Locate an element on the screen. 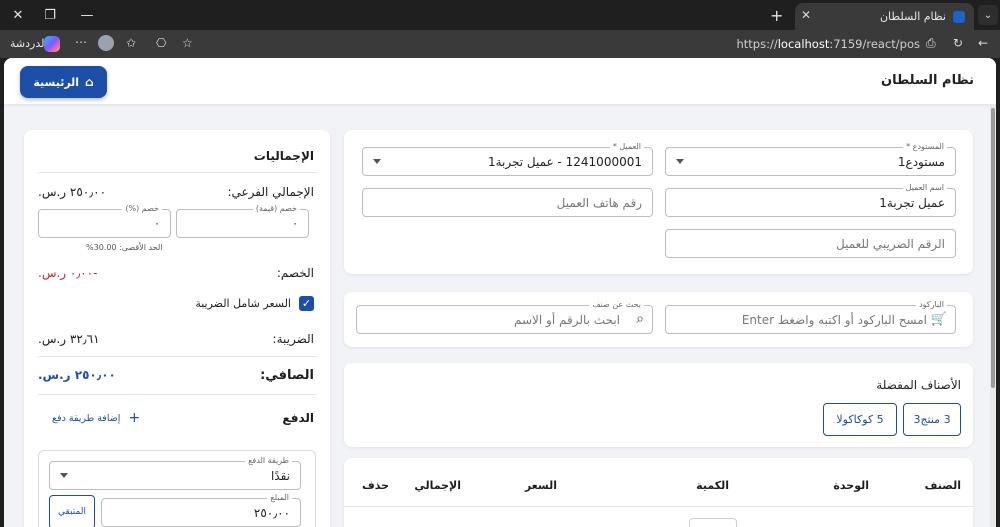 The width and height of the screenshot is (1000, 527). add-favorite-icon: ☆ is located at coordinates (187, 43).